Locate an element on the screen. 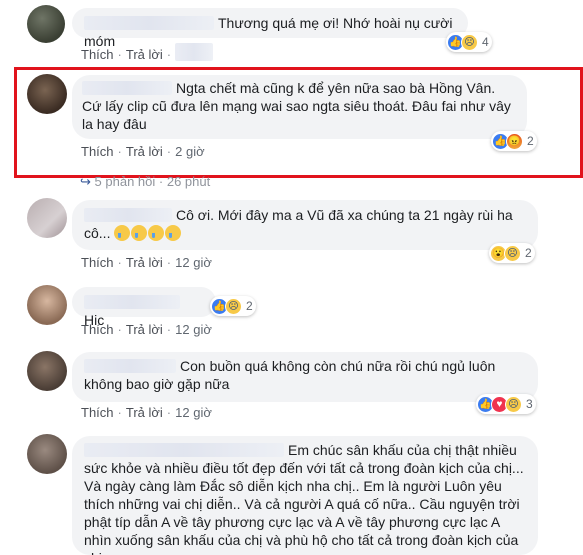  comment-actions: Thích · Trả lời · 2 giờ is located at coordinates (143, 151).